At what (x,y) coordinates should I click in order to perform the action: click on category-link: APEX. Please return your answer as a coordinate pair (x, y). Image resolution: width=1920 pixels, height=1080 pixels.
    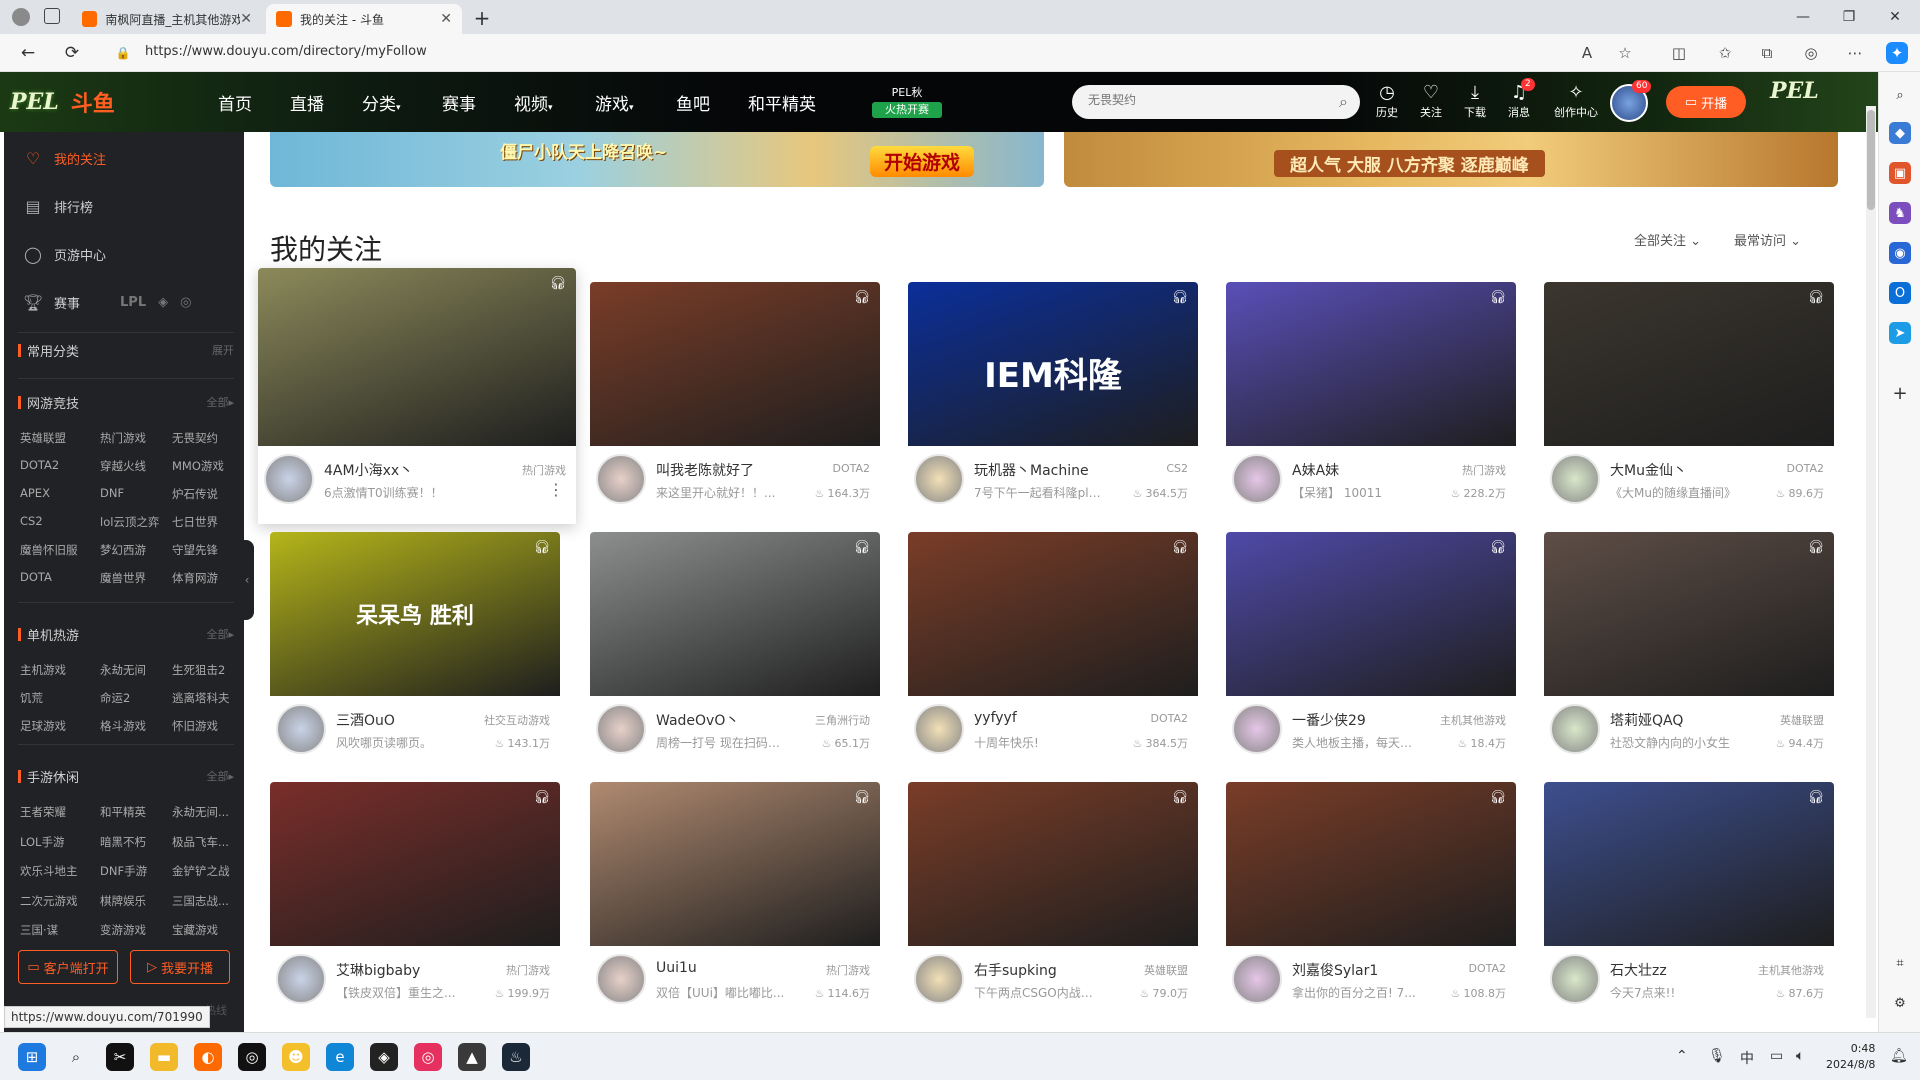
    Looking at the image, I should click on (60, 494).